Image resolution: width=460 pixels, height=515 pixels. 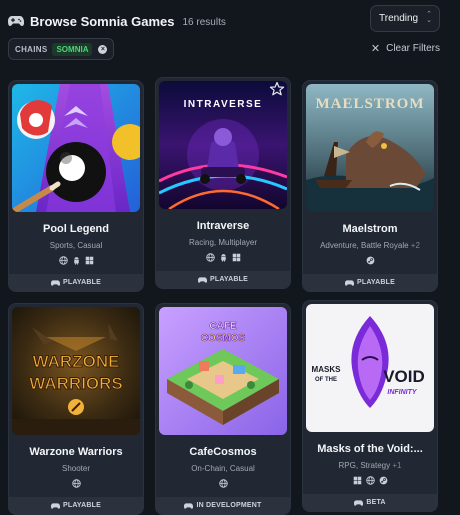 I want to click on filter-chip-chains: CHAINS SOMNIA ×, so click(x=61, y=49).